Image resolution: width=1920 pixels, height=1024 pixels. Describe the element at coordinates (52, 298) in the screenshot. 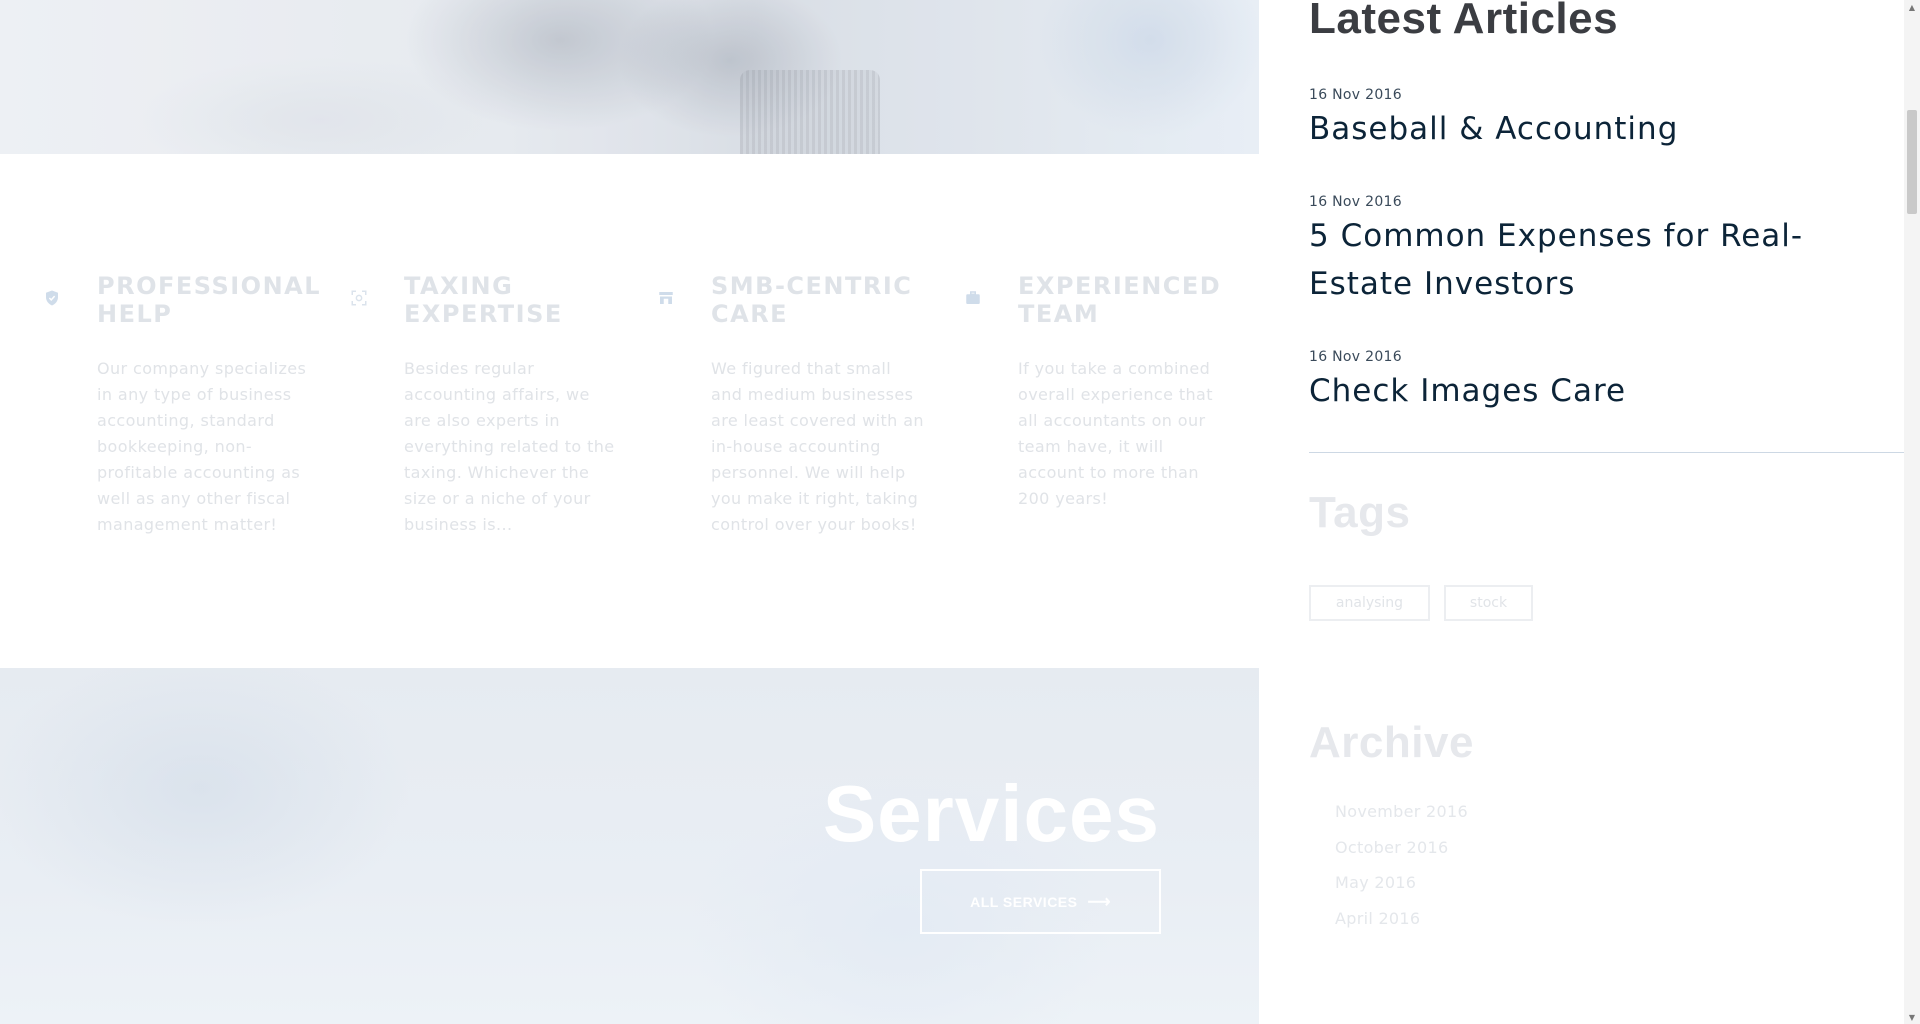

I see `shield-check-icon` at that location.